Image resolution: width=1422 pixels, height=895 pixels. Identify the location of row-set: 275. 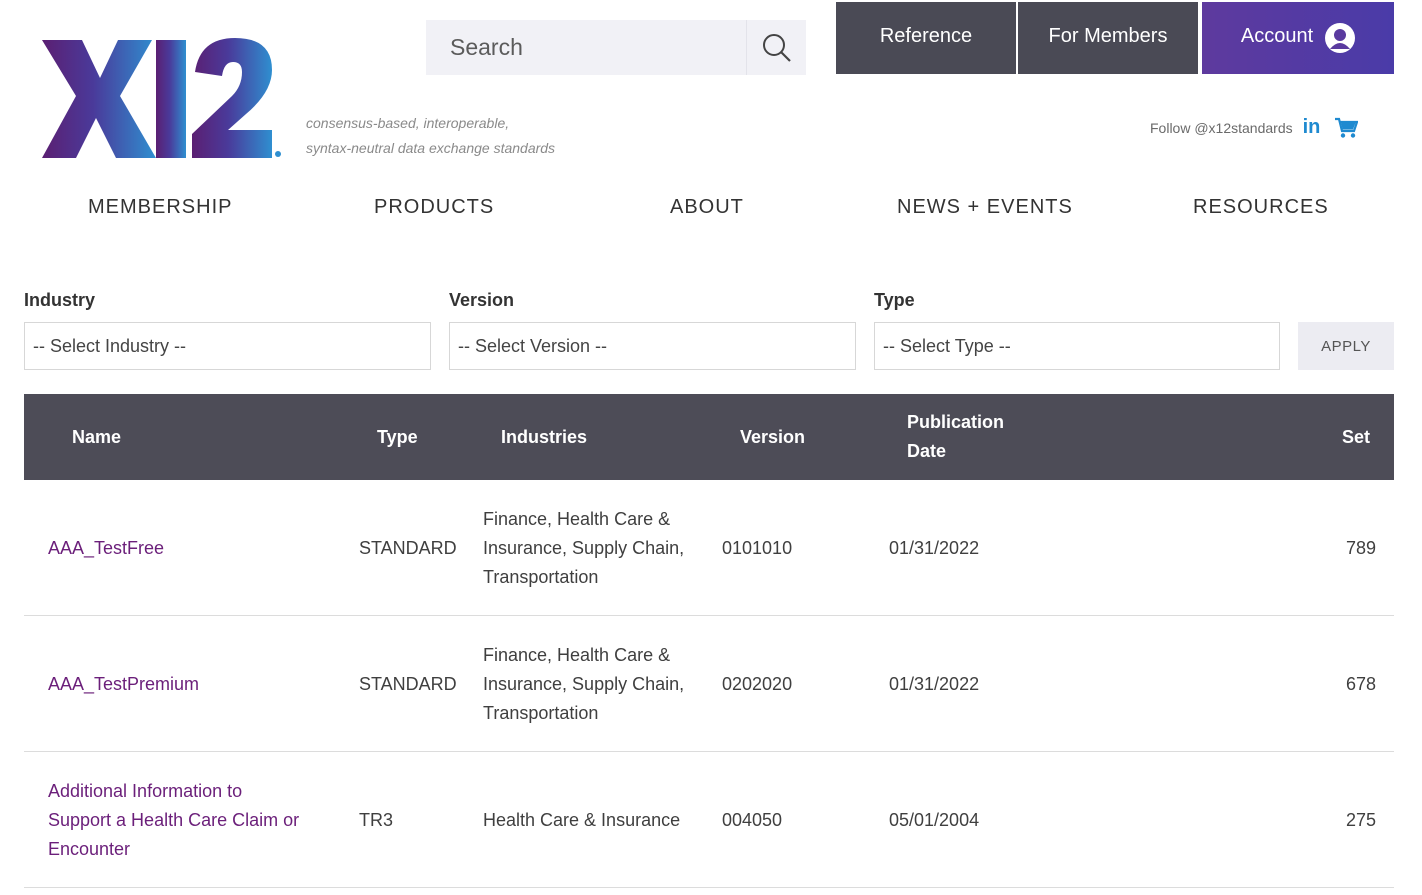
(1360, 820).